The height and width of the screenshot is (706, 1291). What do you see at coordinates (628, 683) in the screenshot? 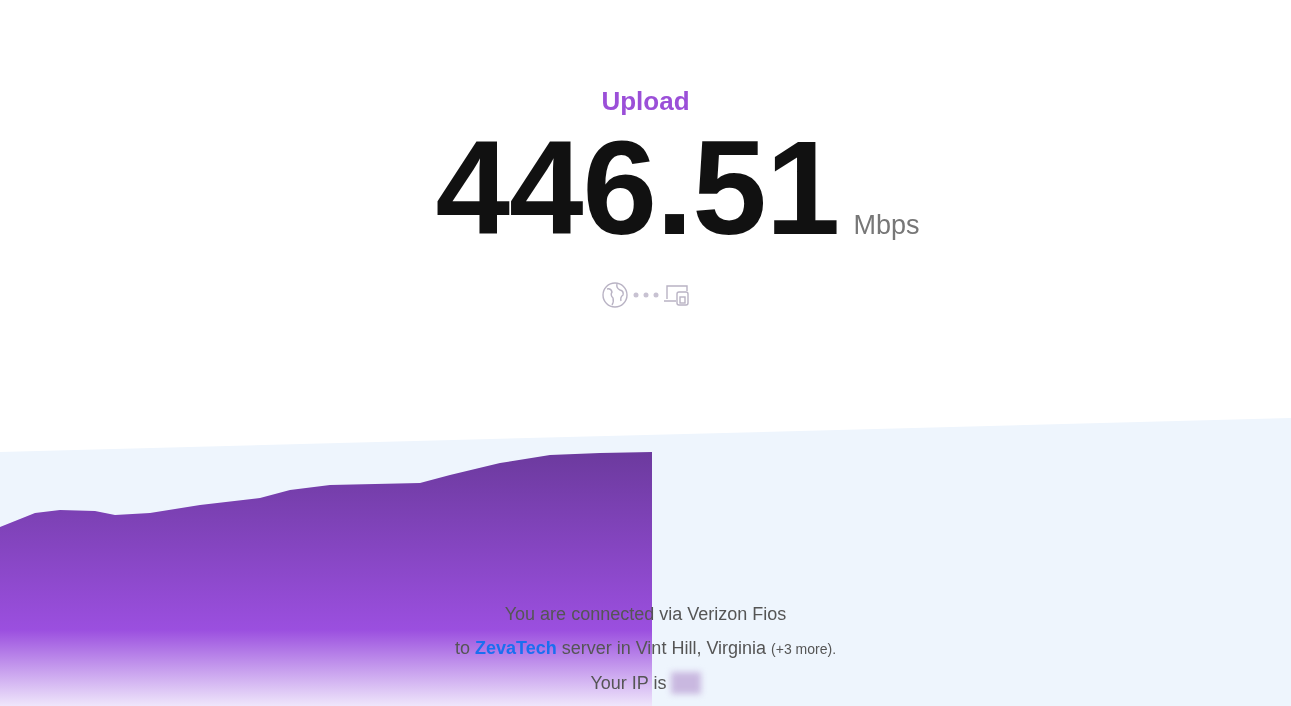
I see `ip-label: Your IP is` at bounding box center [628, 683].